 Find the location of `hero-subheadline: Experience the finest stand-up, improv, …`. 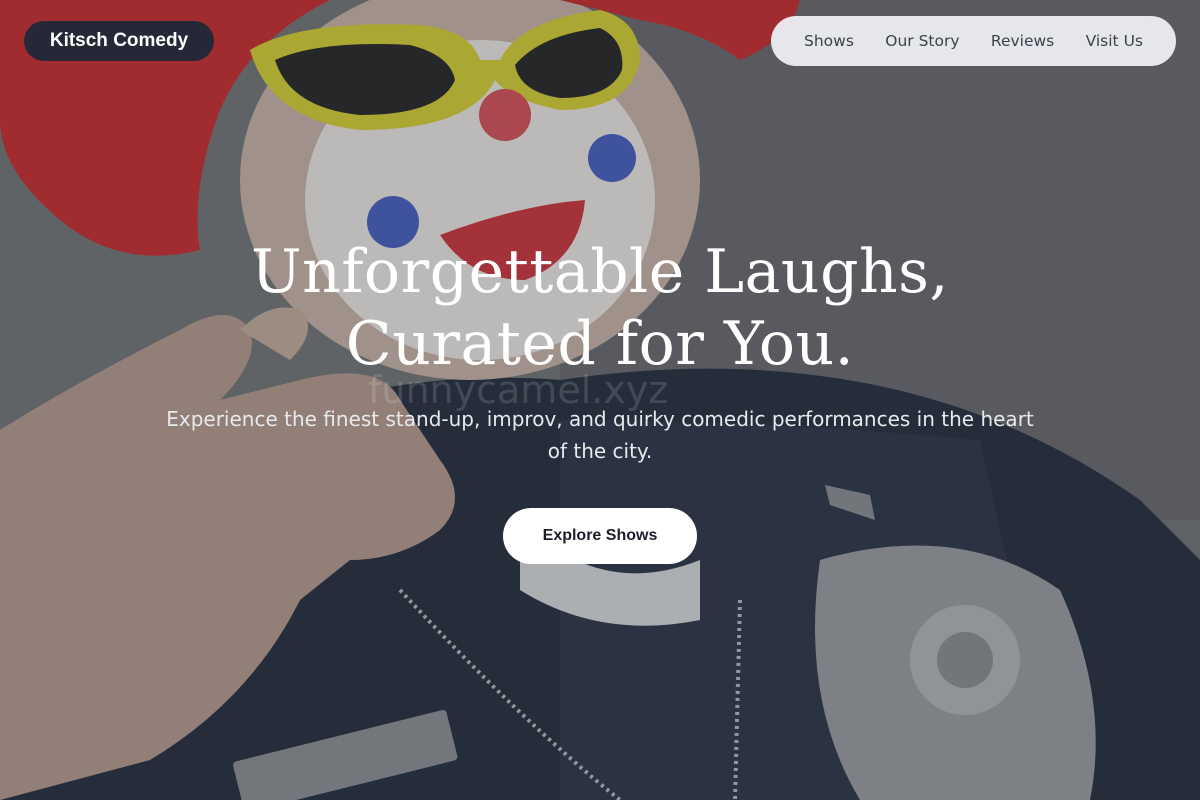

hero-subheadline: Experience the finest stand-up, improv, … is located at coordinates (600, 435).